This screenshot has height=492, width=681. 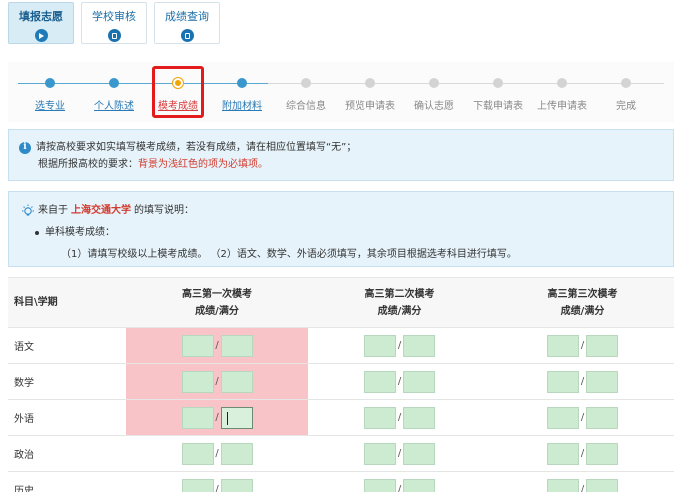 I want to click on tab-school-review: 学校审核, so click(x=114, y=23).